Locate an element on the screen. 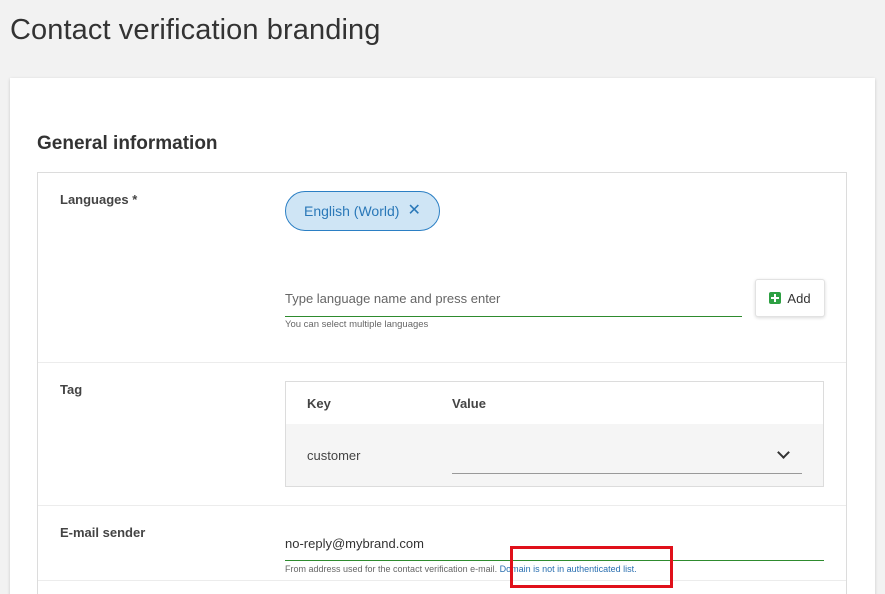 The height and width of the screenshot is (594, 885). add-language-button: Add is located at coordinates (790, 298).